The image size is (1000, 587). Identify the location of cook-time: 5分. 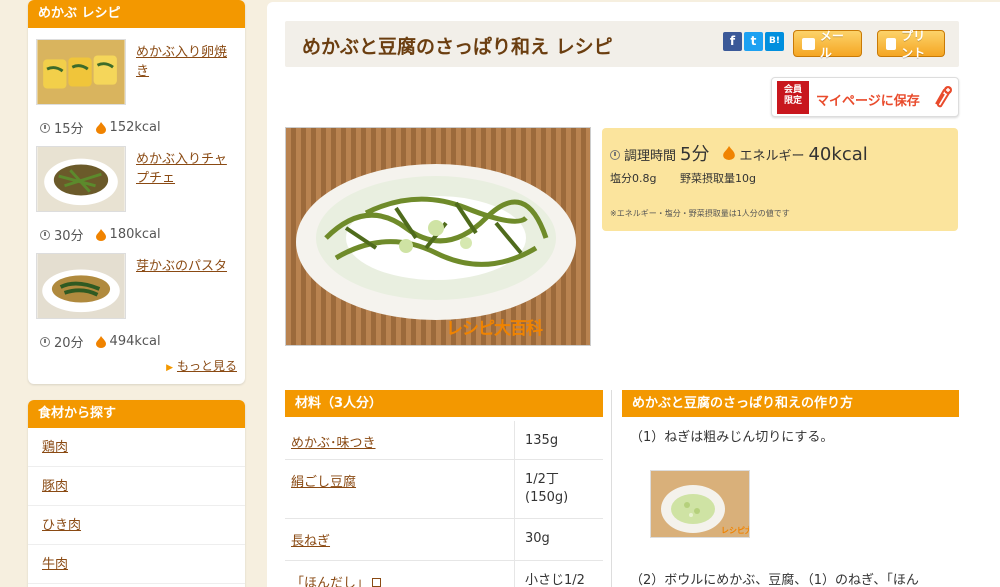
(695, 154).